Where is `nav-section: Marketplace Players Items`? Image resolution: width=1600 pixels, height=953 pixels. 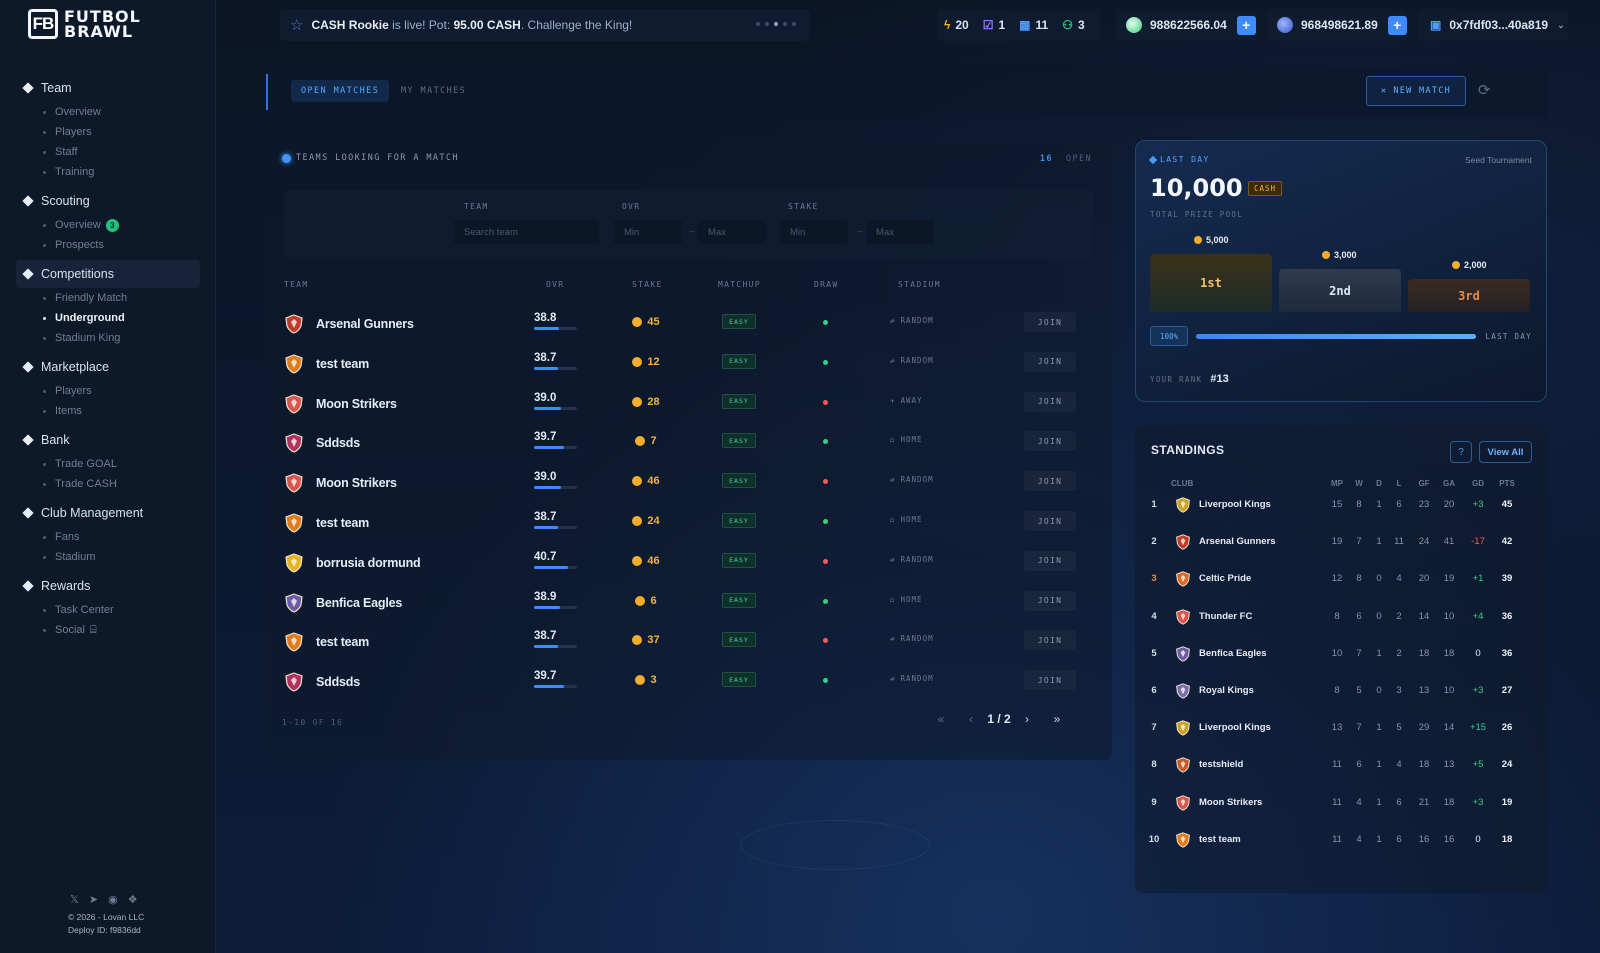 nav-section: Marketplace Players Items is located at coordinates (108, 387).